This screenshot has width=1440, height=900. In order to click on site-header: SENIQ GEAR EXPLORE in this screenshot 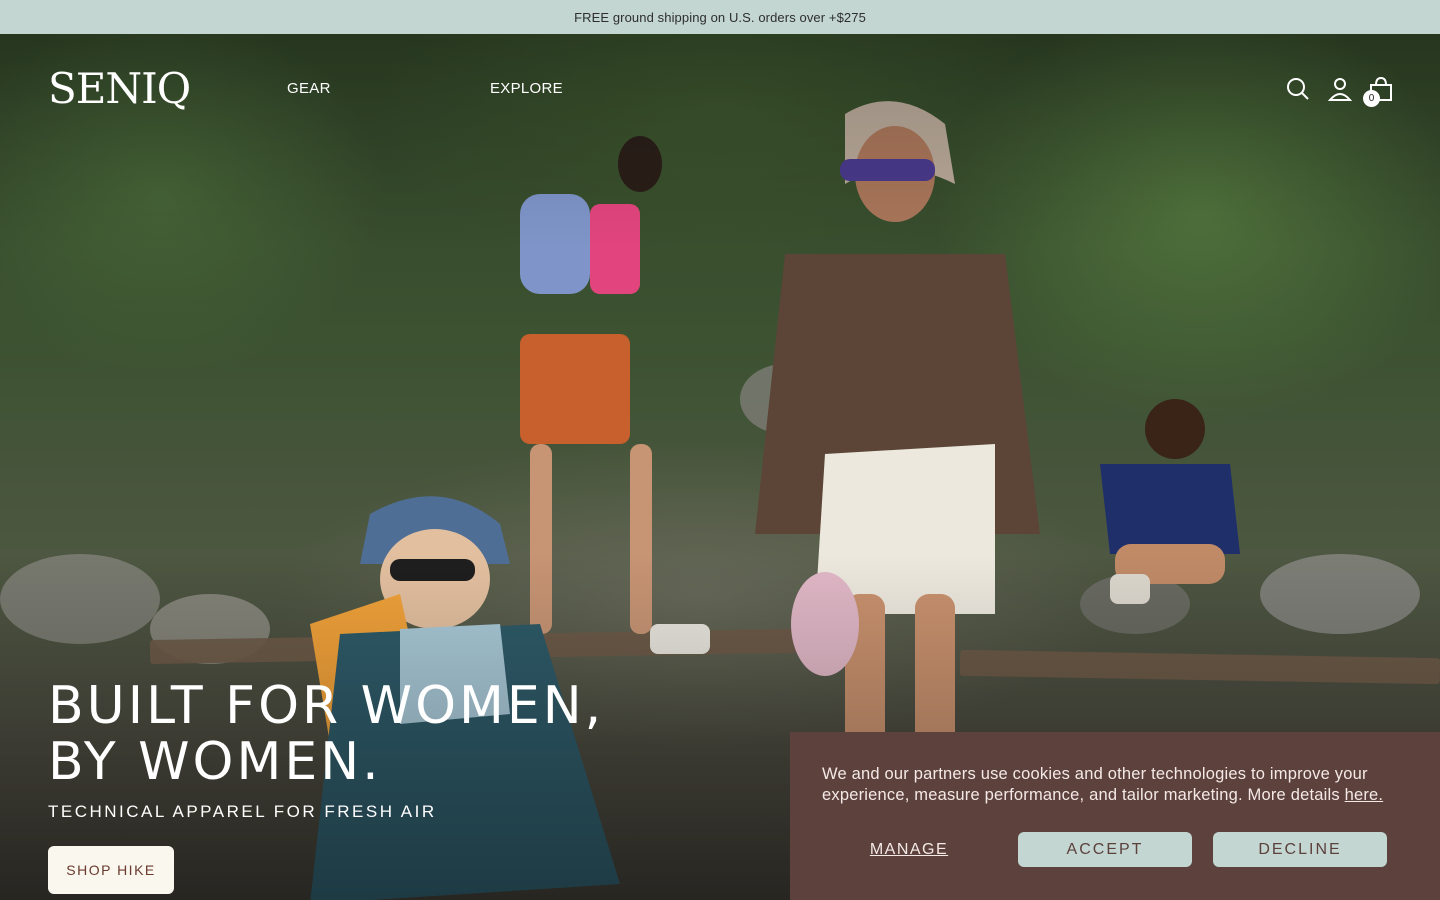, I will do `click(720, 88)`.